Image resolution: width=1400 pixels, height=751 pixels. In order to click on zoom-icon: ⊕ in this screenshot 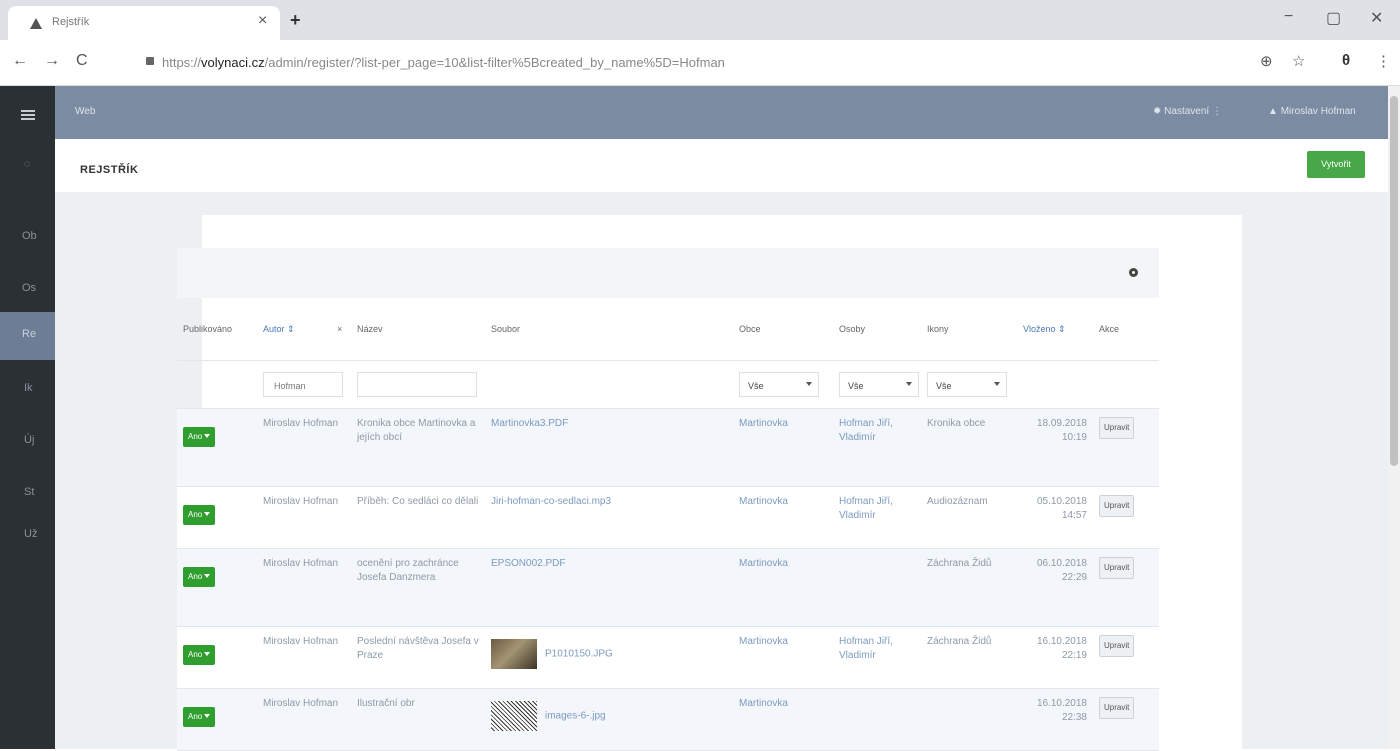, I will do `click(1266, 61)`.